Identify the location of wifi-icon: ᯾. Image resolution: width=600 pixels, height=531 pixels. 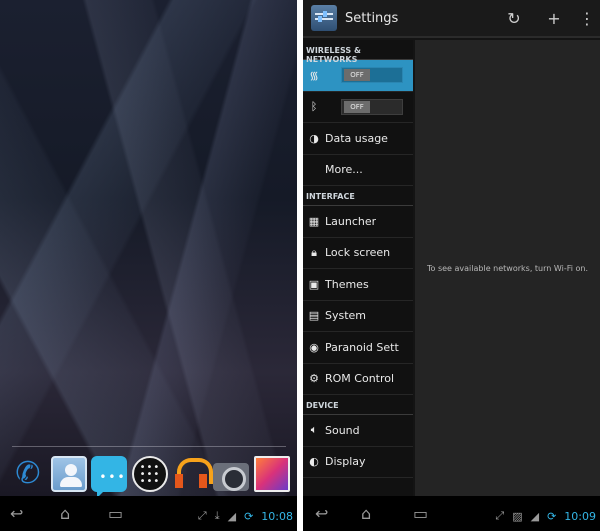
(314, 75).